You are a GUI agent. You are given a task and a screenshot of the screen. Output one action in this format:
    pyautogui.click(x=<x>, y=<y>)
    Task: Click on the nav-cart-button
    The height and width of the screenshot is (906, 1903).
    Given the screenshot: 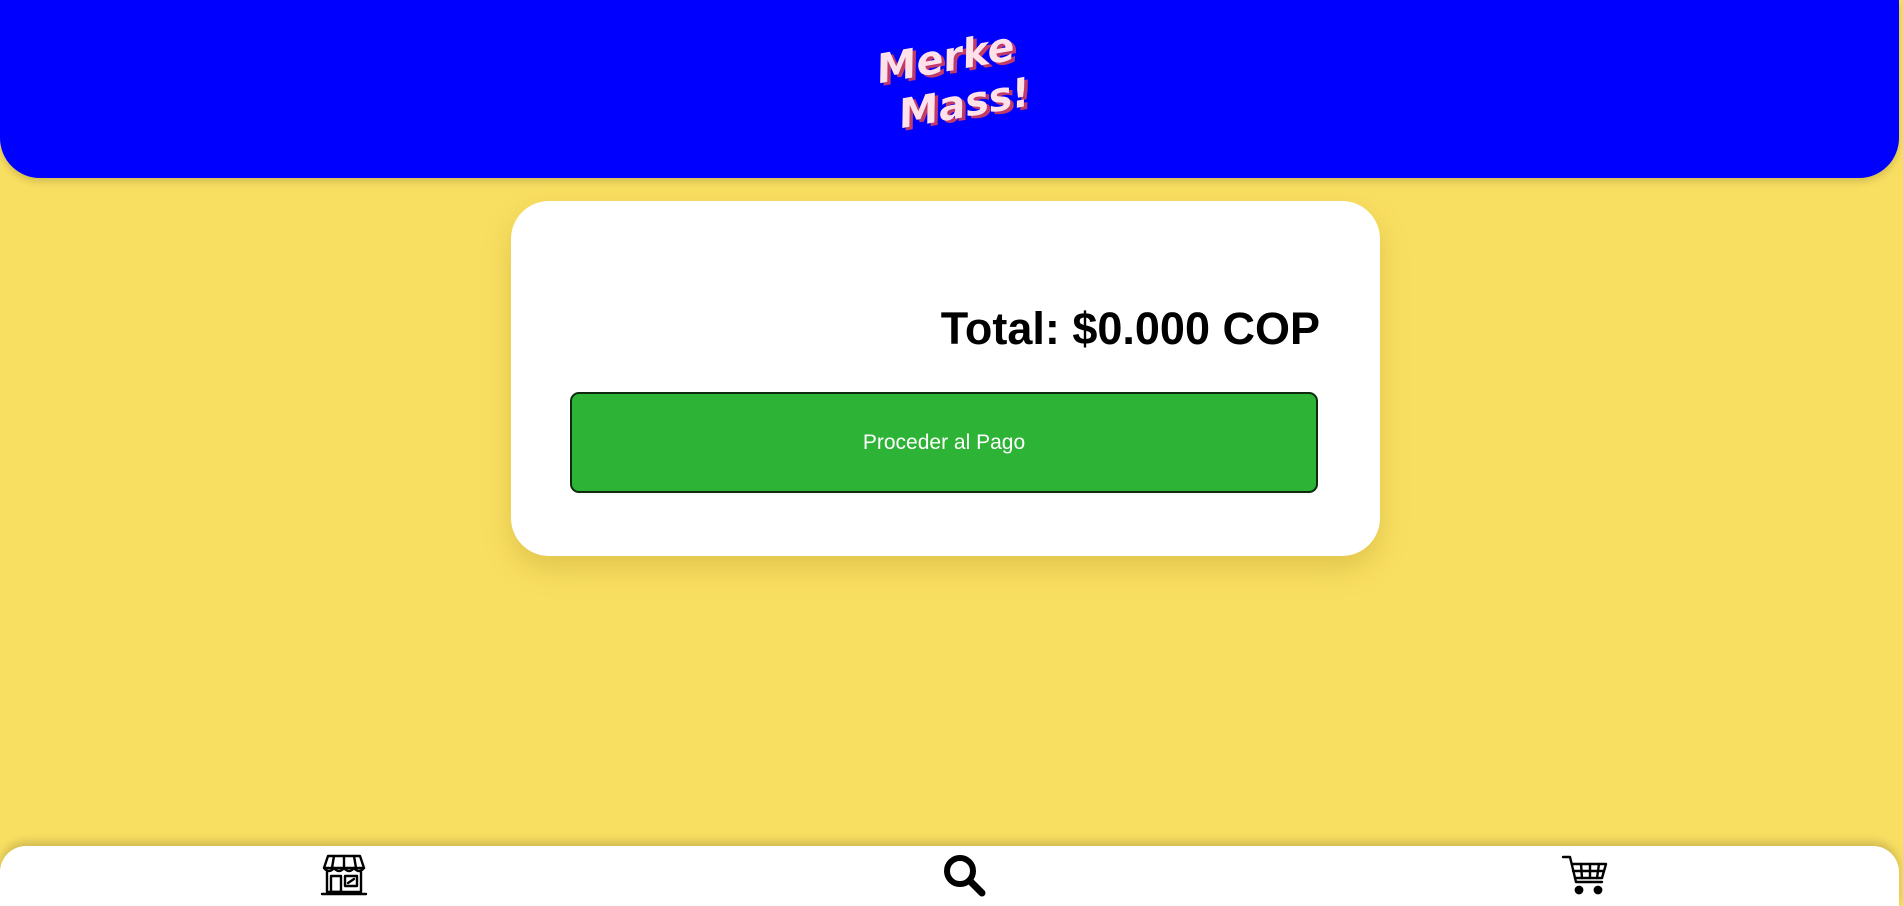 What is the action you would take?
    pyautogui.click(x=1585, y=875)
    